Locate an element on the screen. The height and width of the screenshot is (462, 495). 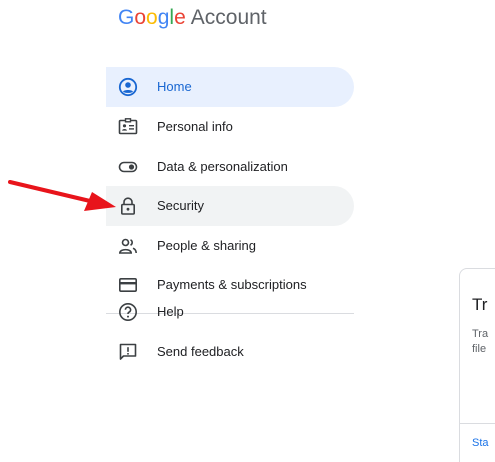
sidebar-item-label: Personal info is located at coordinates (195, 126).